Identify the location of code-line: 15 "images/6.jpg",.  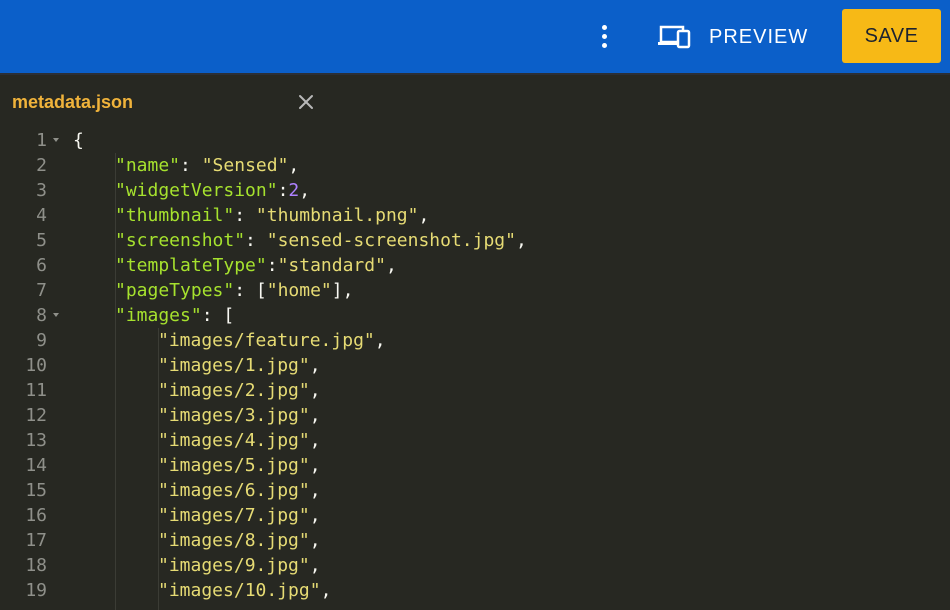
(475, 490).